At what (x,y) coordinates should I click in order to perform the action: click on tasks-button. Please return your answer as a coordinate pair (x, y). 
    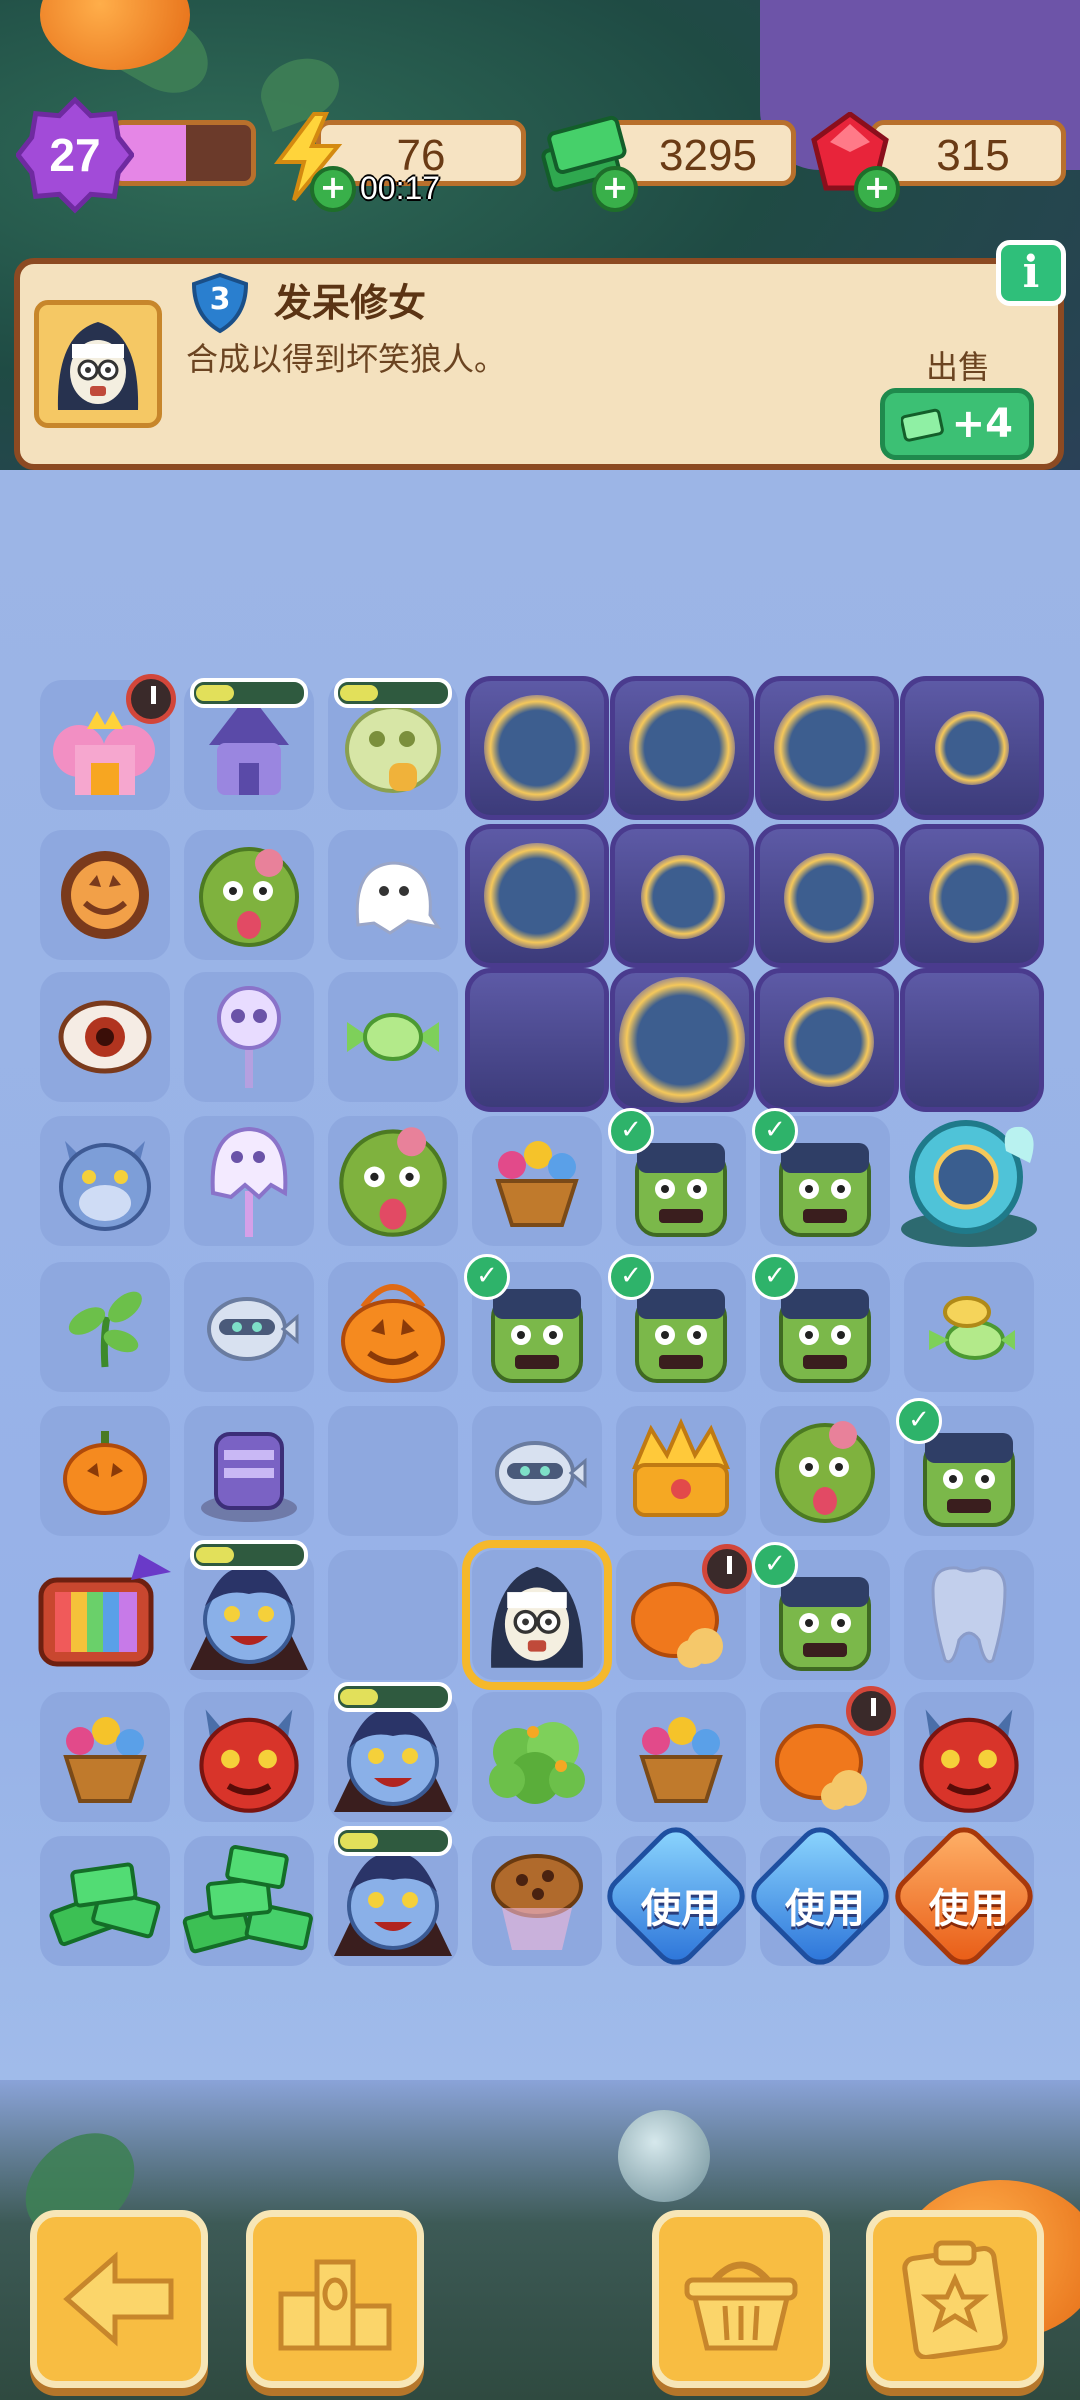
    Looking at the image, I should click on (955, 2299).